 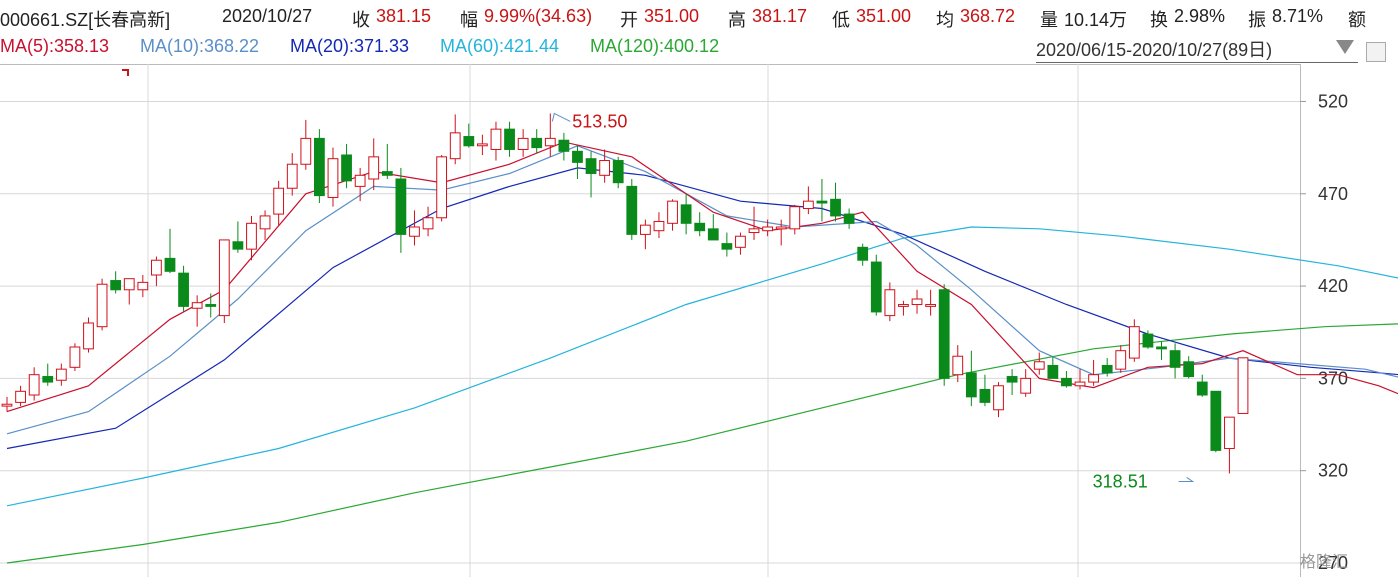 What do you see at coordinates (1333, 194) in the screenshot?
I see `y-tick-label: 470` at bounding box center [1333, 194].